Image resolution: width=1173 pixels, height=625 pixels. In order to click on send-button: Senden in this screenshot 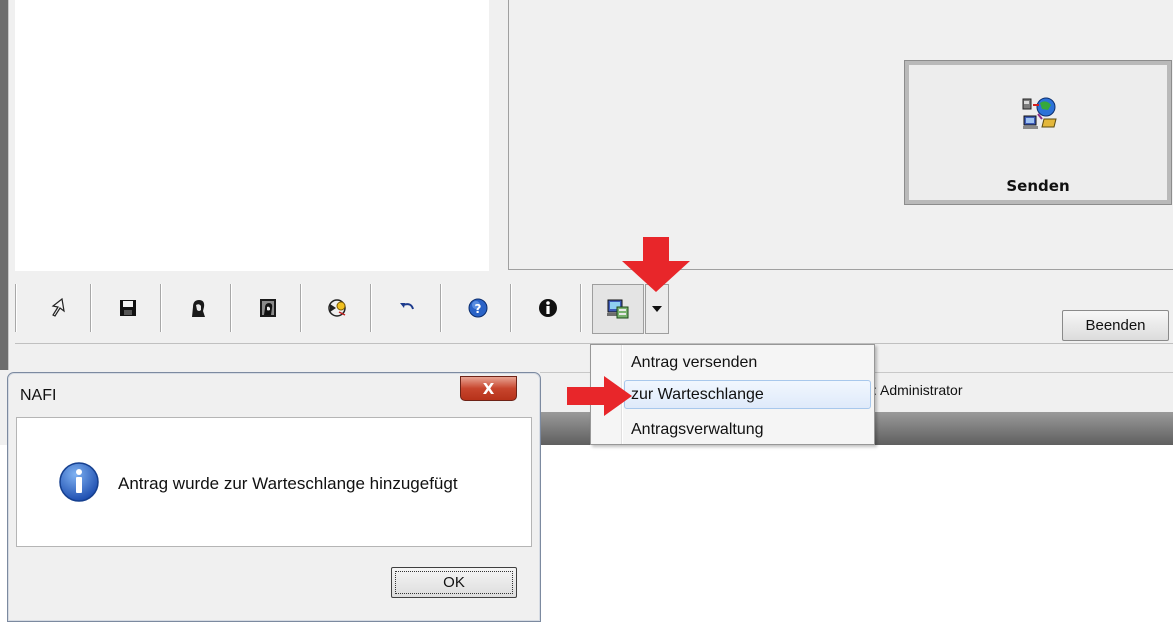, I will do `click(1038, 132)`.